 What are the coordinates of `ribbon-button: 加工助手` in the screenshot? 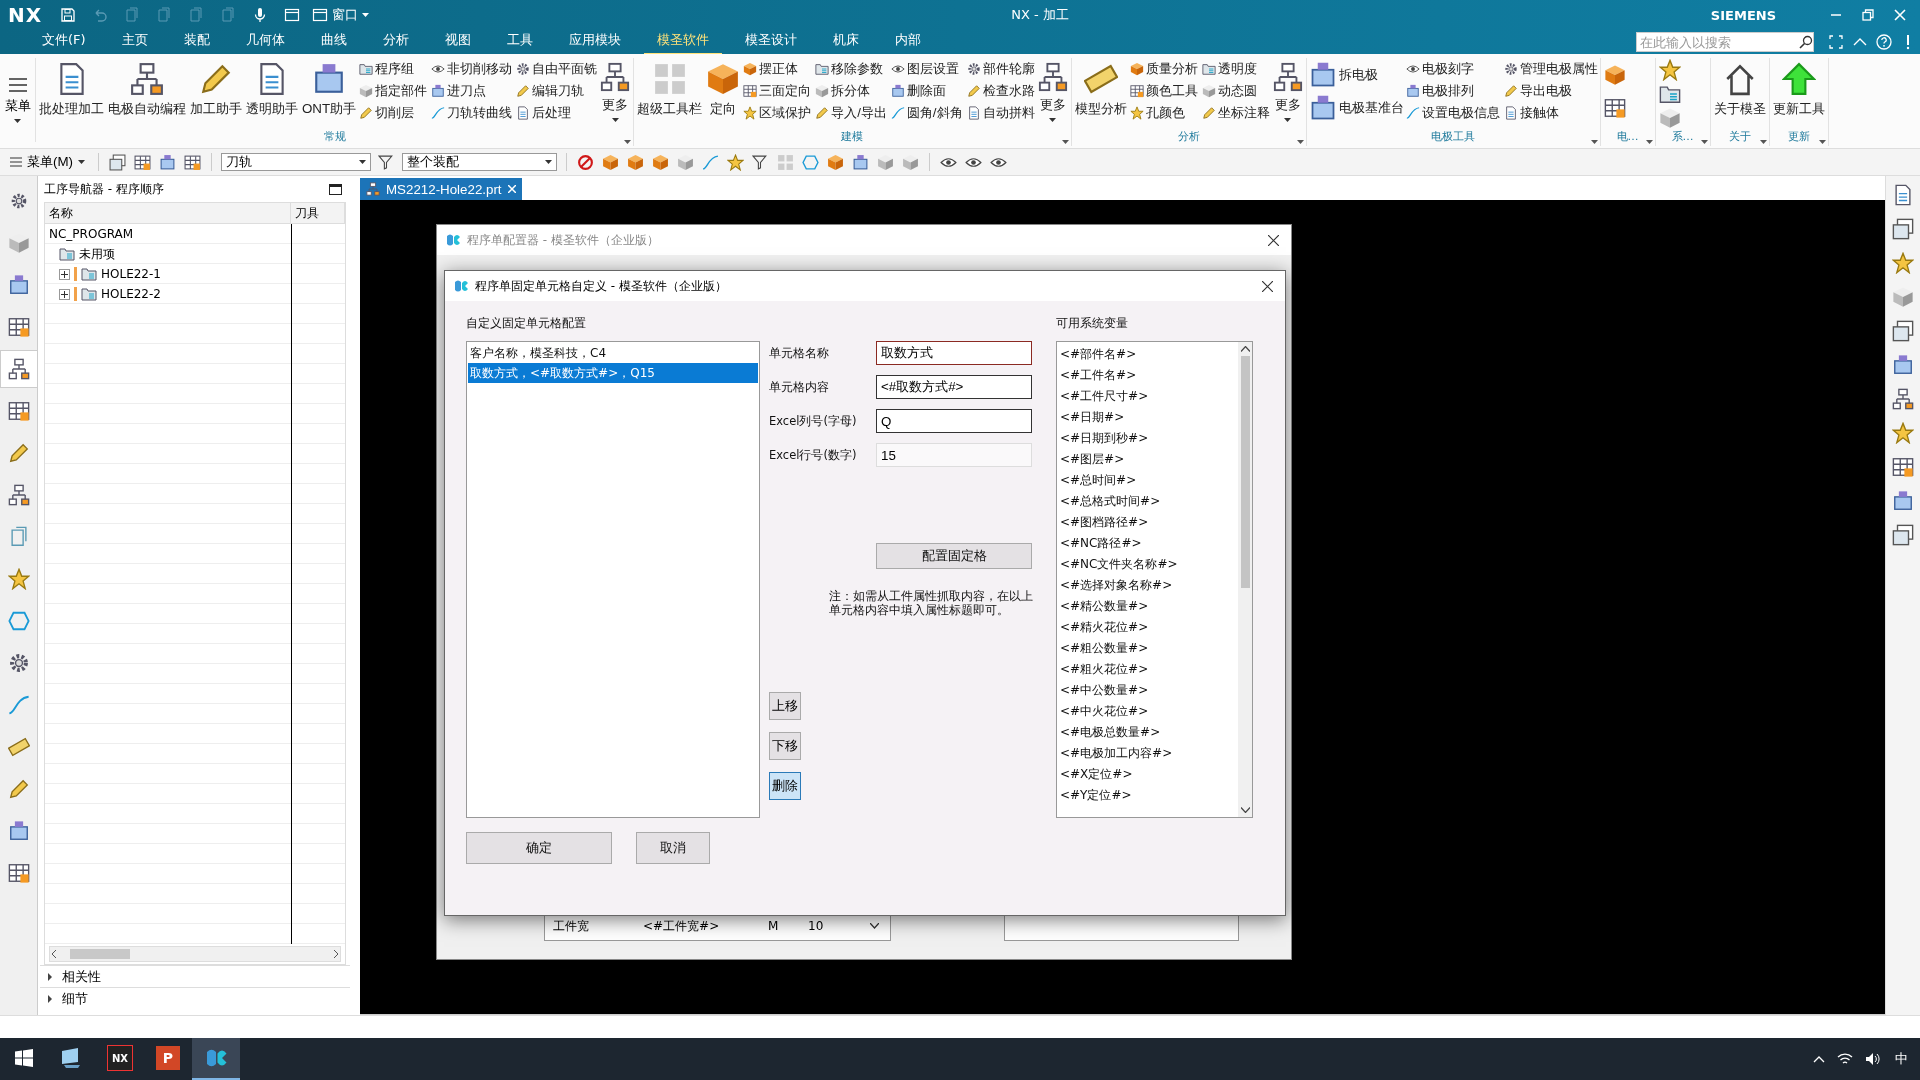 It's located at (216, 90).